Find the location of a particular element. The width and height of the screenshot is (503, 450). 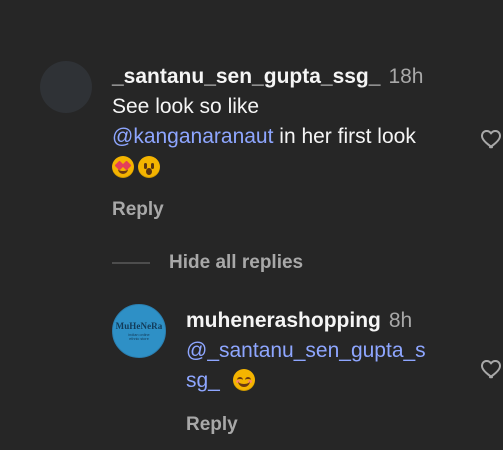

comment-header-row: _santanu_sen_gupta_ssg_ 18h is located at coordinates (292, 77).